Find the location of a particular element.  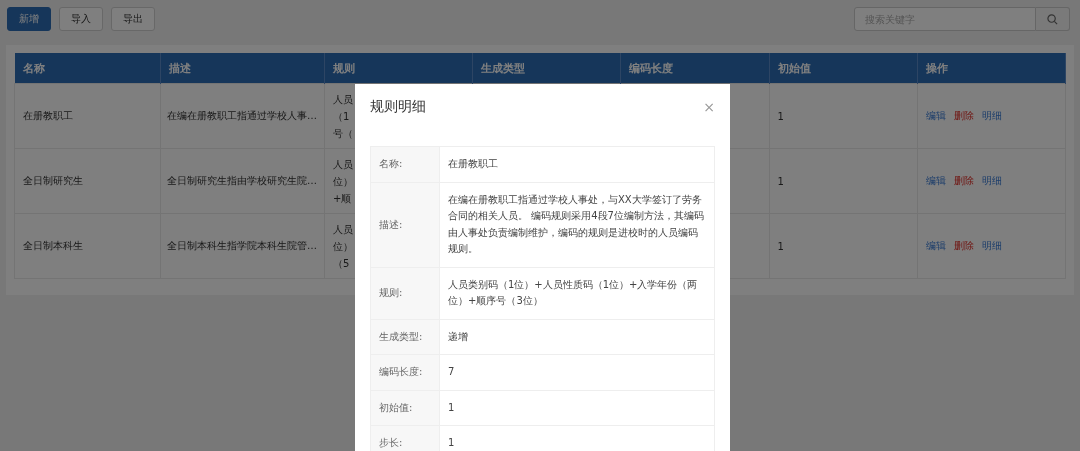

rule-text: （5 is located at coordinates (341, 263).